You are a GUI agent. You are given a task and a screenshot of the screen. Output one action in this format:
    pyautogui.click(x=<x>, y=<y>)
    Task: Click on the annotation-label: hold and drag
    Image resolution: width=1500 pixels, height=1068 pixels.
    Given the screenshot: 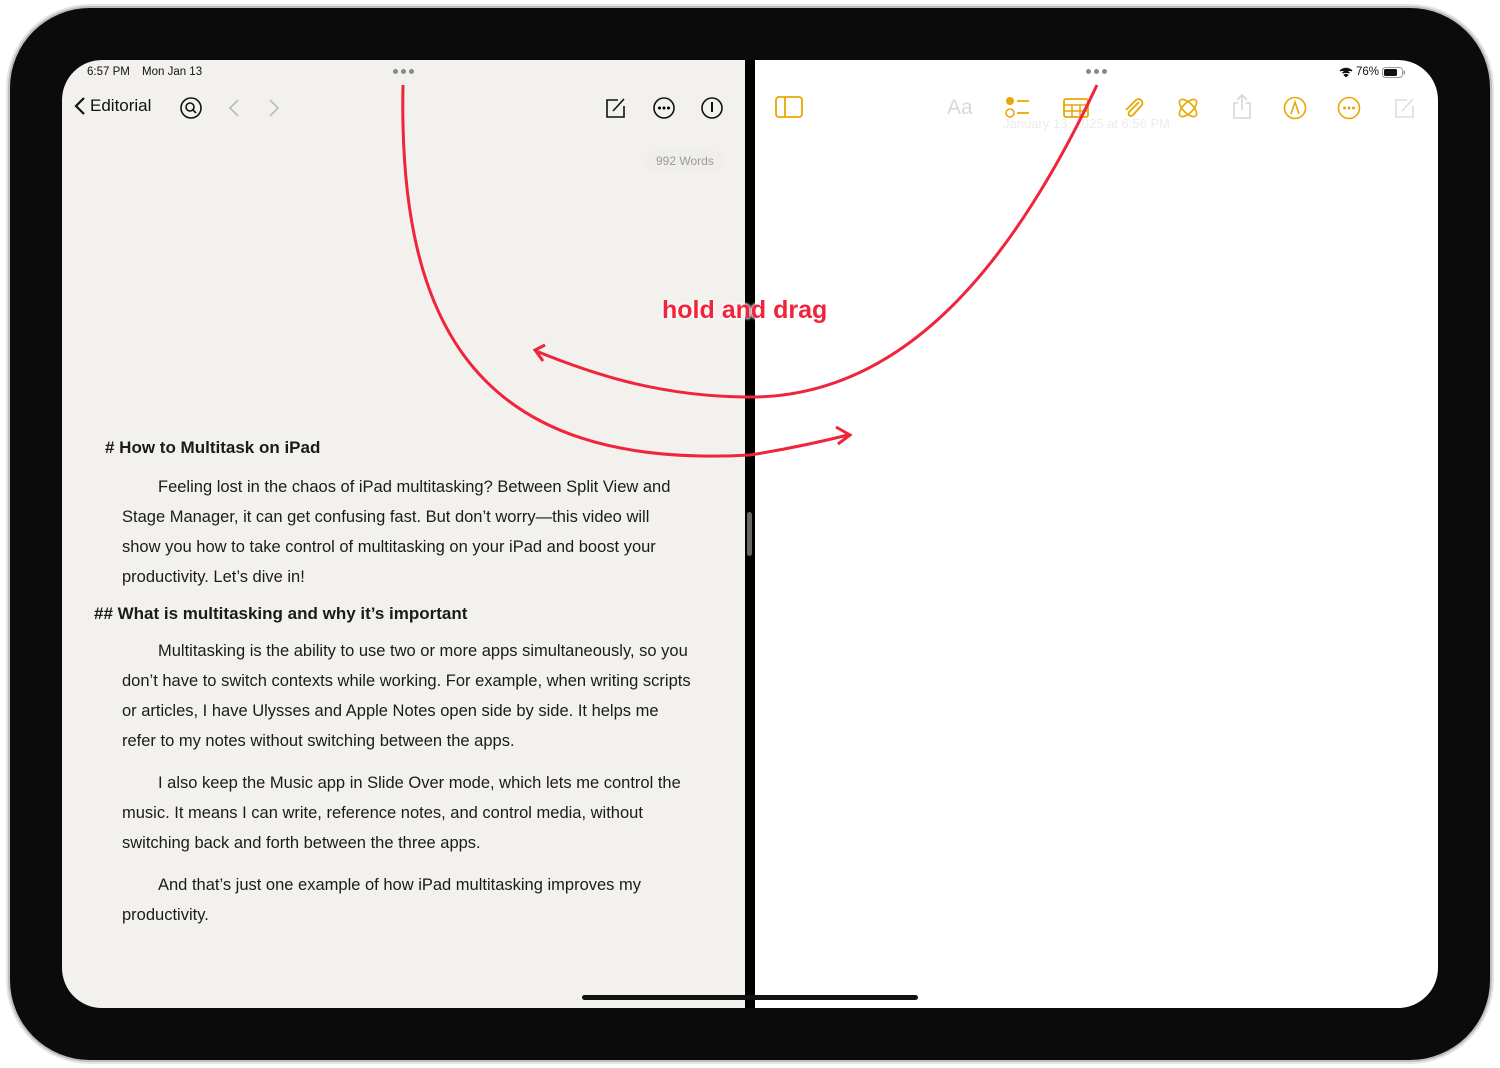 What is the action you would take?
    pyautogui.click(x=745, y=310)
    